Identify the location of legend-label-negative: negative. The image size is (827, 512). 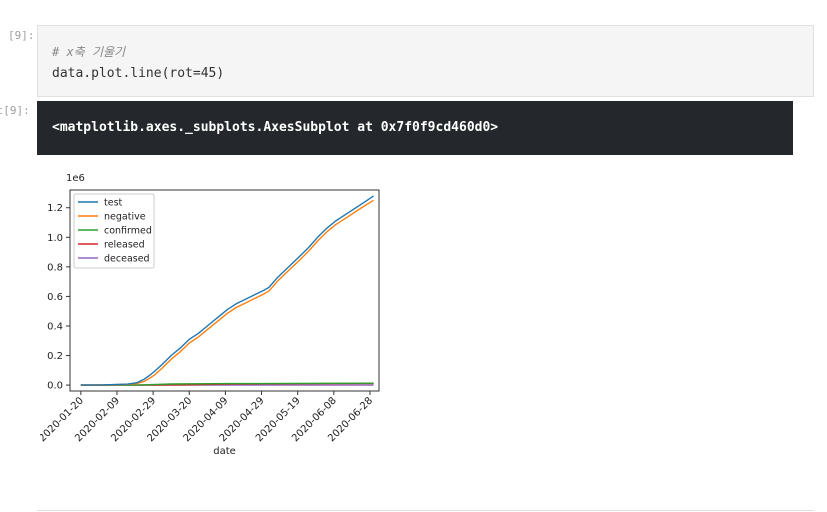
(125, 217).